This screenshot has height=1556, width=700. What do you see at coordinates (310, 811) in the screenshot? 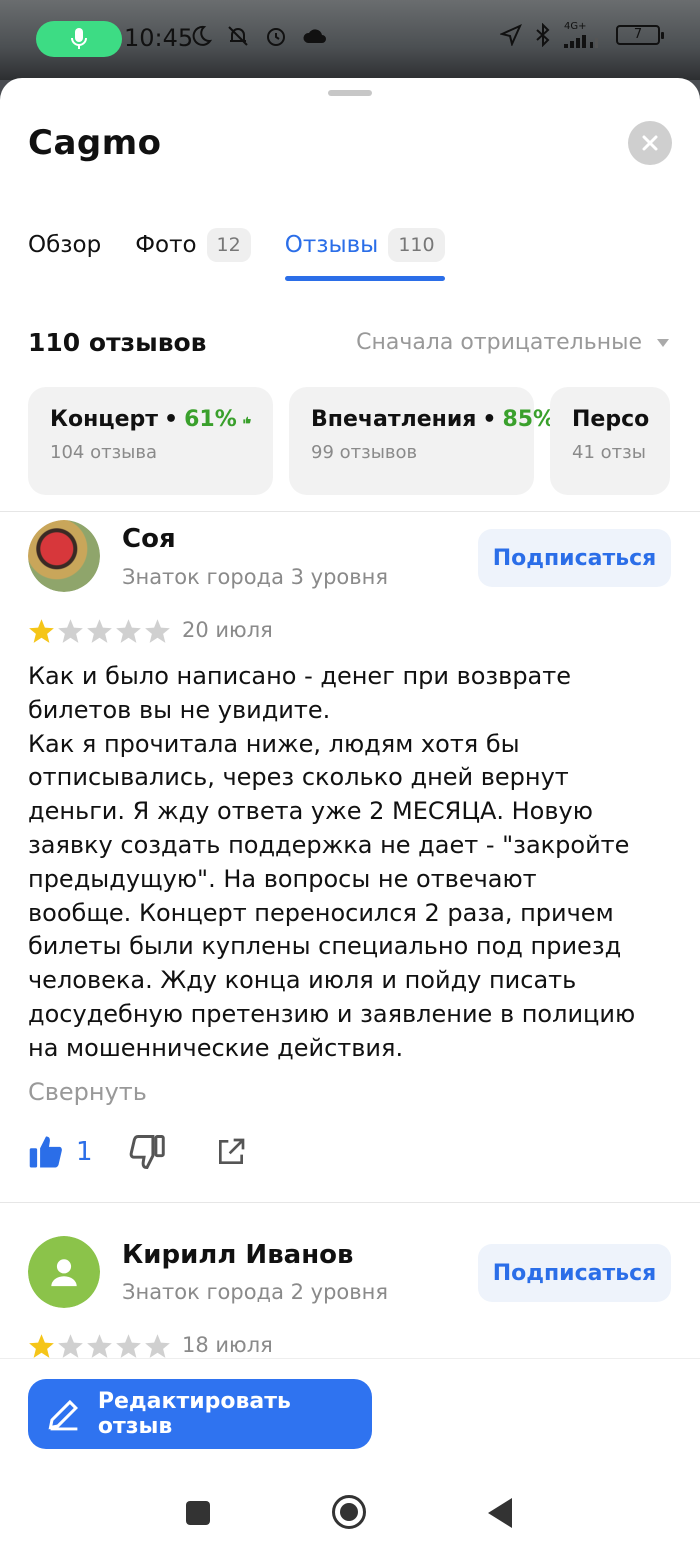
I see `review-text-line: деньги. Я жду ответа уже 2 МЕСЯЦА. Новую` at bounding box center [310, 811].